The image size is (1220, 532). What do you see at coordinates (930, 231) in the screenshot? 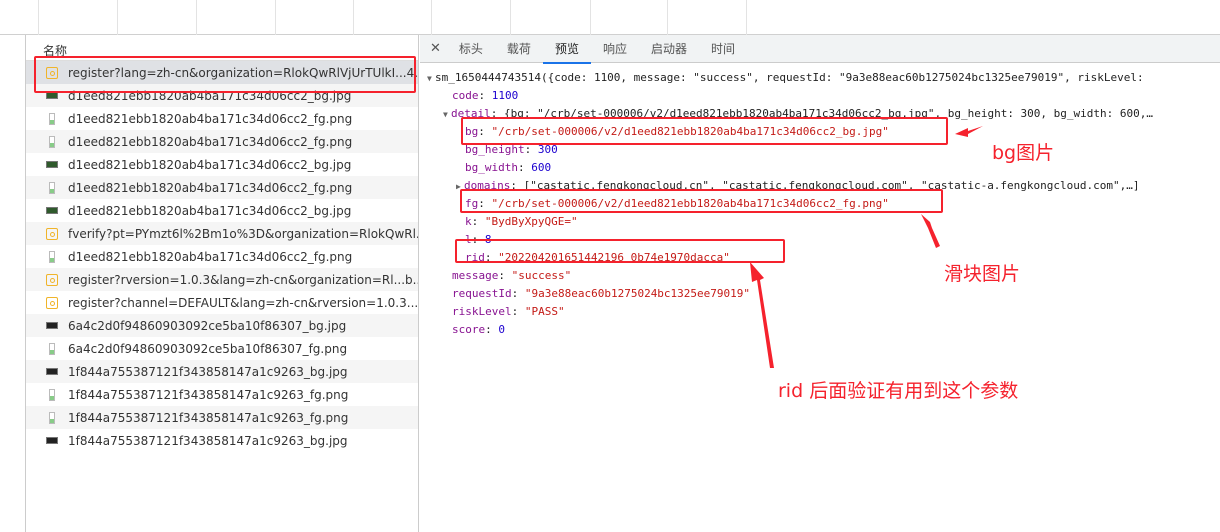
I see `arrow-fg` at bounding box center [930, 231].